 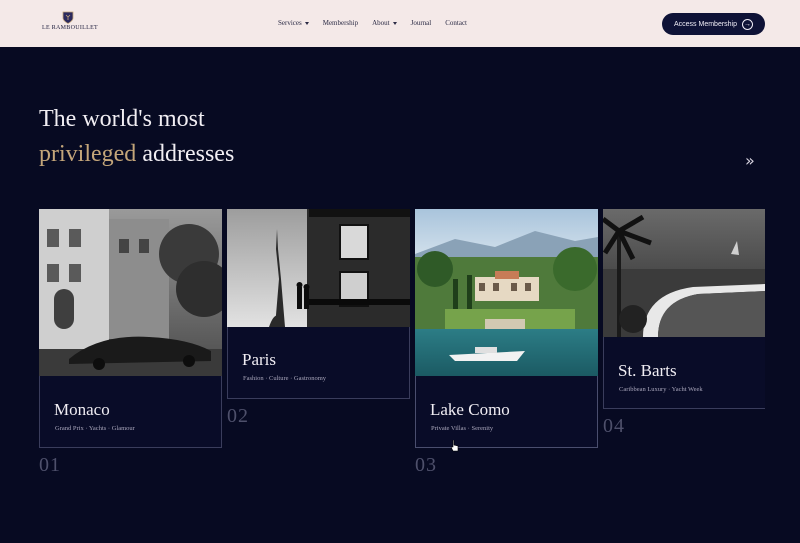 What do you see at coordinates (122, 119) in the screenshot?
I see `headline-line-1: The world's most` at bounding box center [122, 119].